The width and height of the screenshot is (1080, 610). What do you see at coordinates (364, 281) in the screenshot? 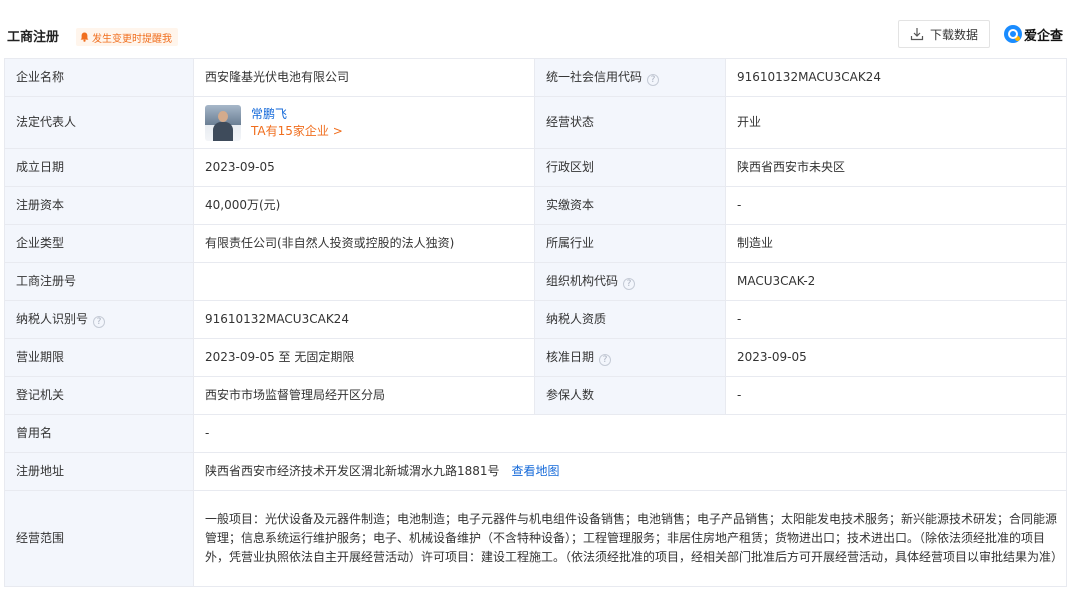
I see `registration-number-value` at bounding box center [364, 281].